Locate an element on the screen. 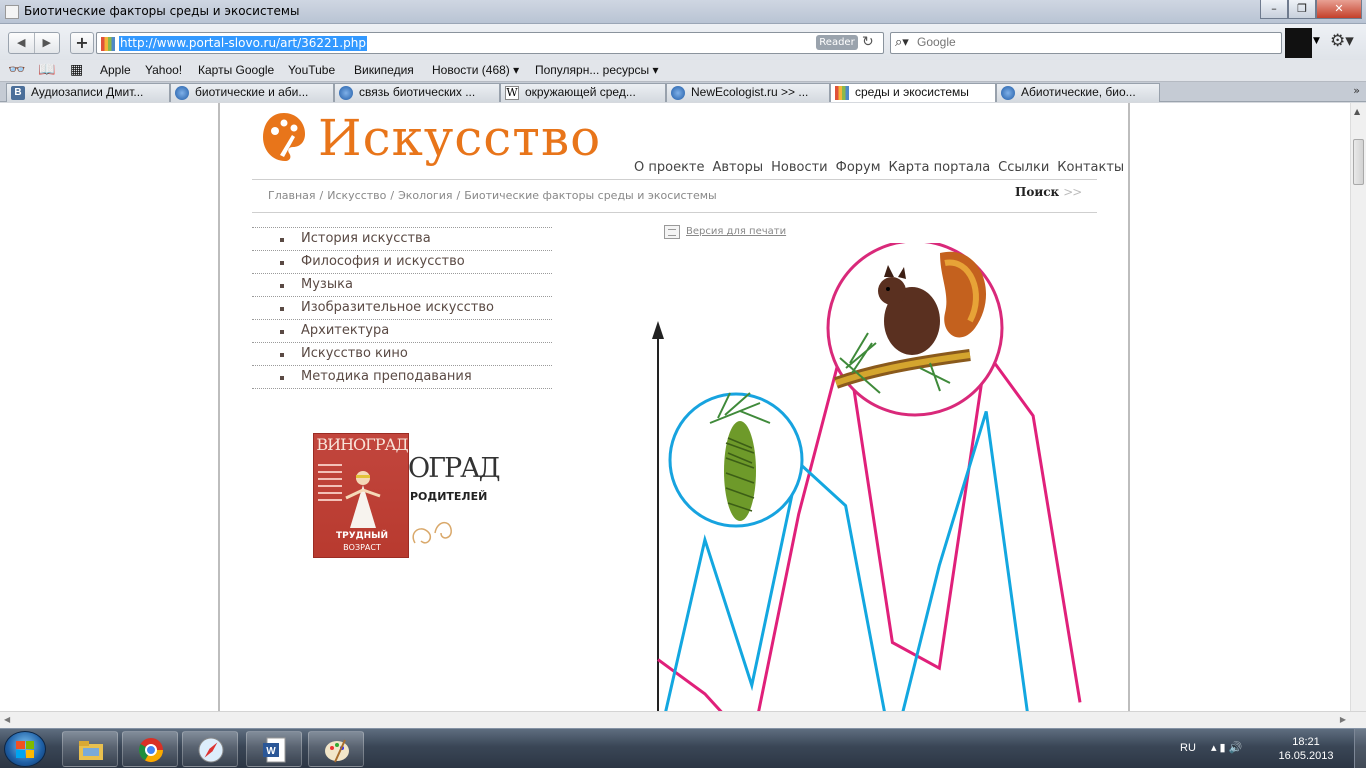 The width and height of the screenshot is (1366, 768). window-title: Биотические факторы среды и экосистемы is located at coordinates (162, 11).